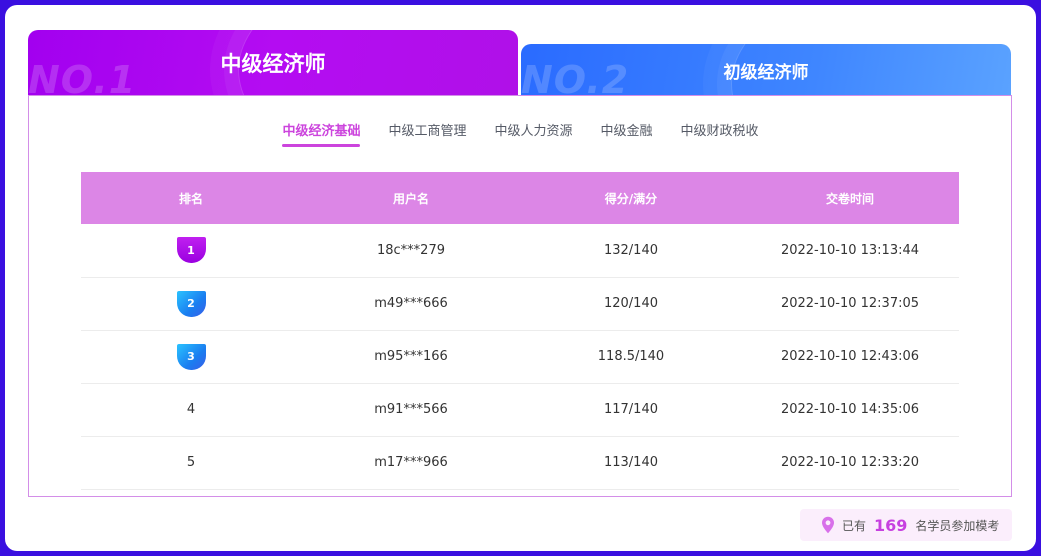 The image size is (1041, 556). Describe the element at coordinates (891, 525) in the screenshot. I see `participant-count: 169` at that location.